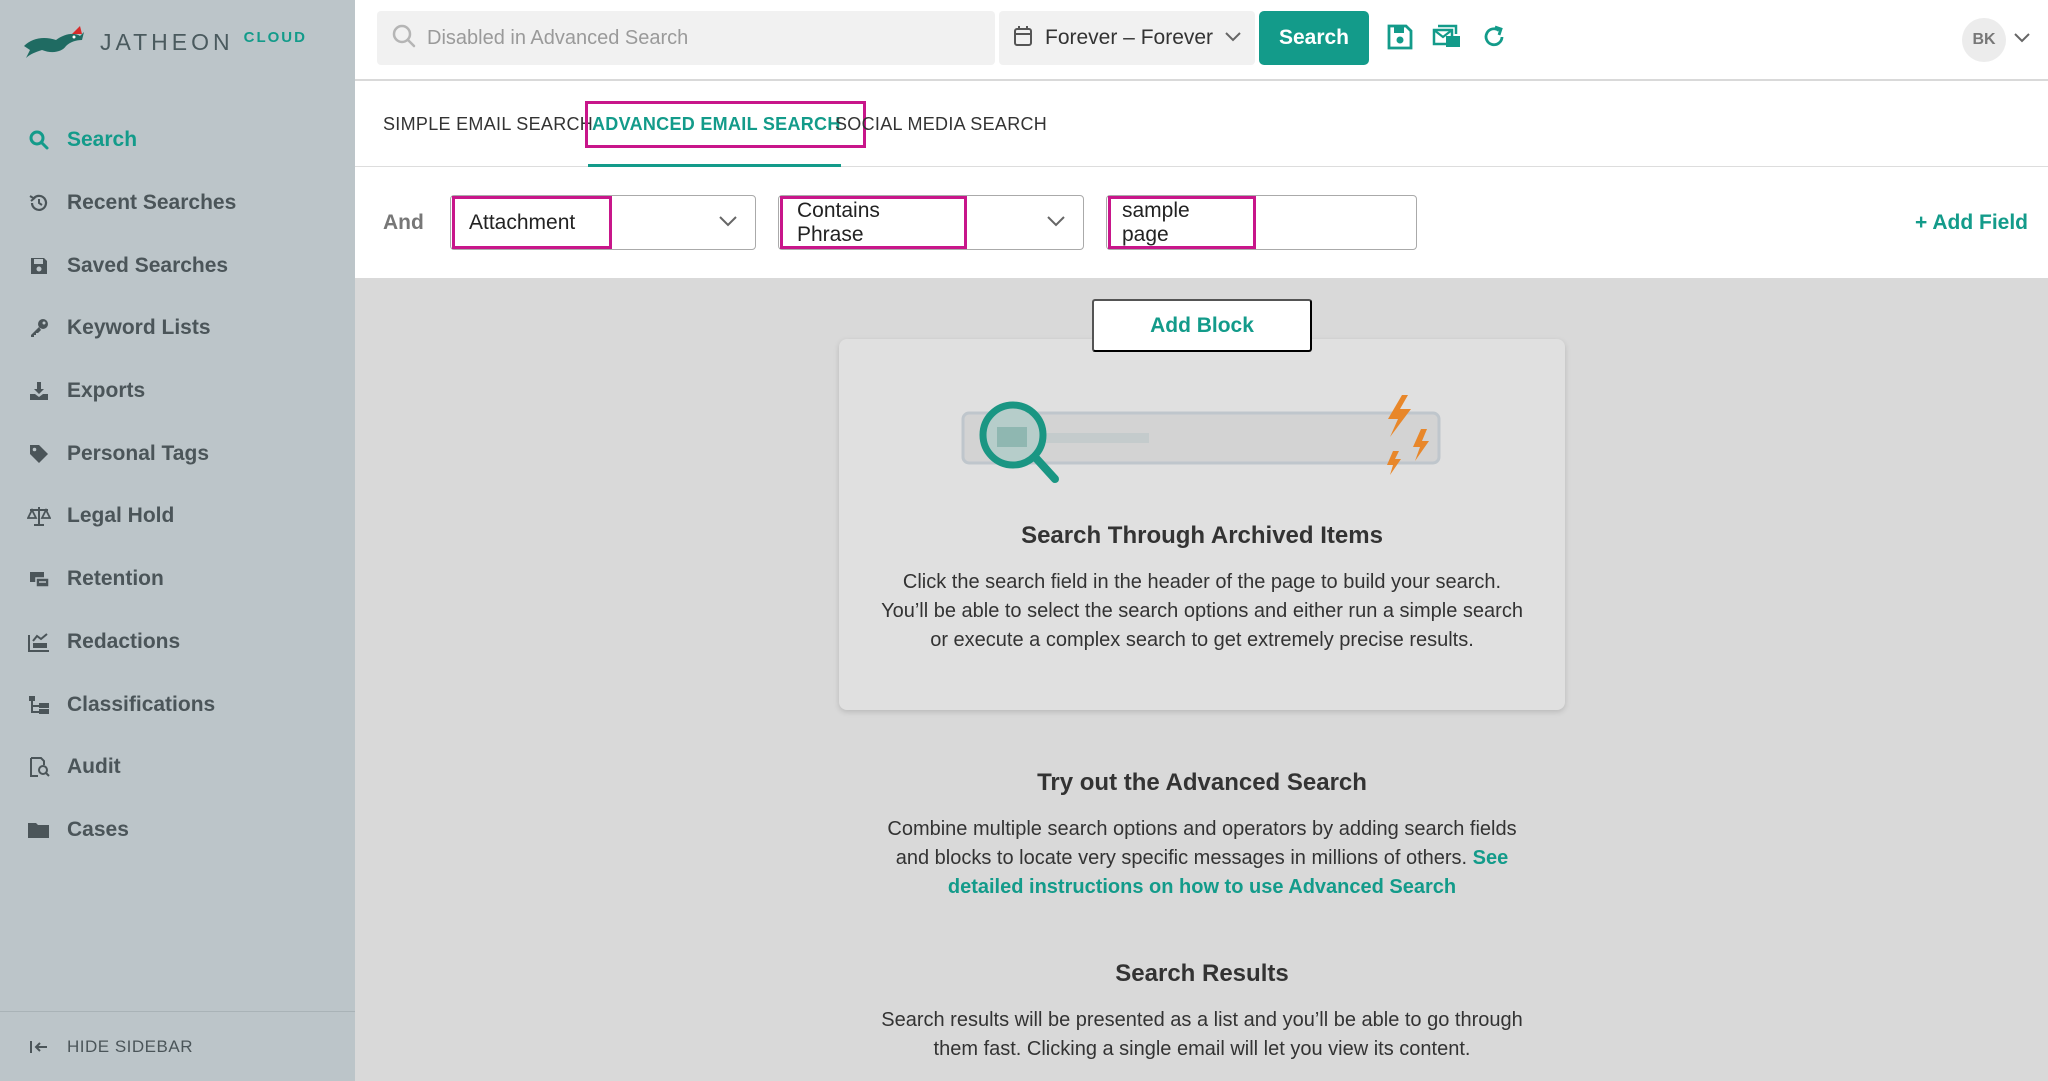 The image size is (2048, 1081). What do you see at coordinates (39, 328) in the screenshot?
I see `key-icon` at bounding box center [39, 328].